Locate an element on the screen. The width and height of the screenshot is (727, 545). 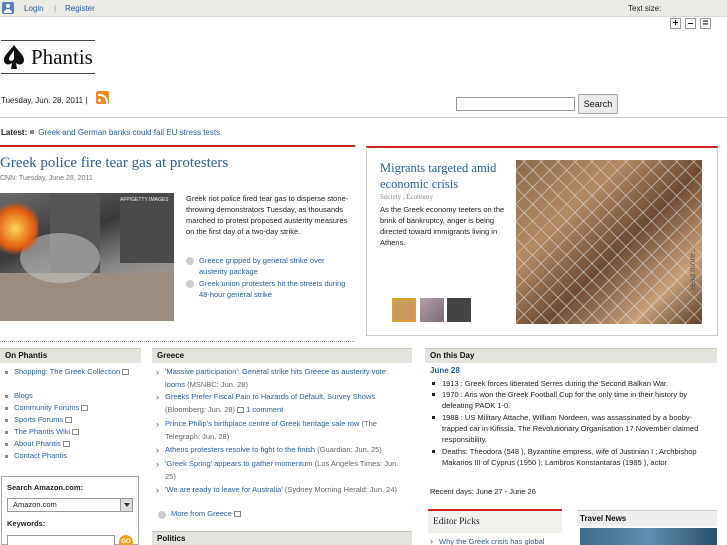
current-date: Tuesday, Jun. 28, 2011 | is located at coordinates (44, 100).